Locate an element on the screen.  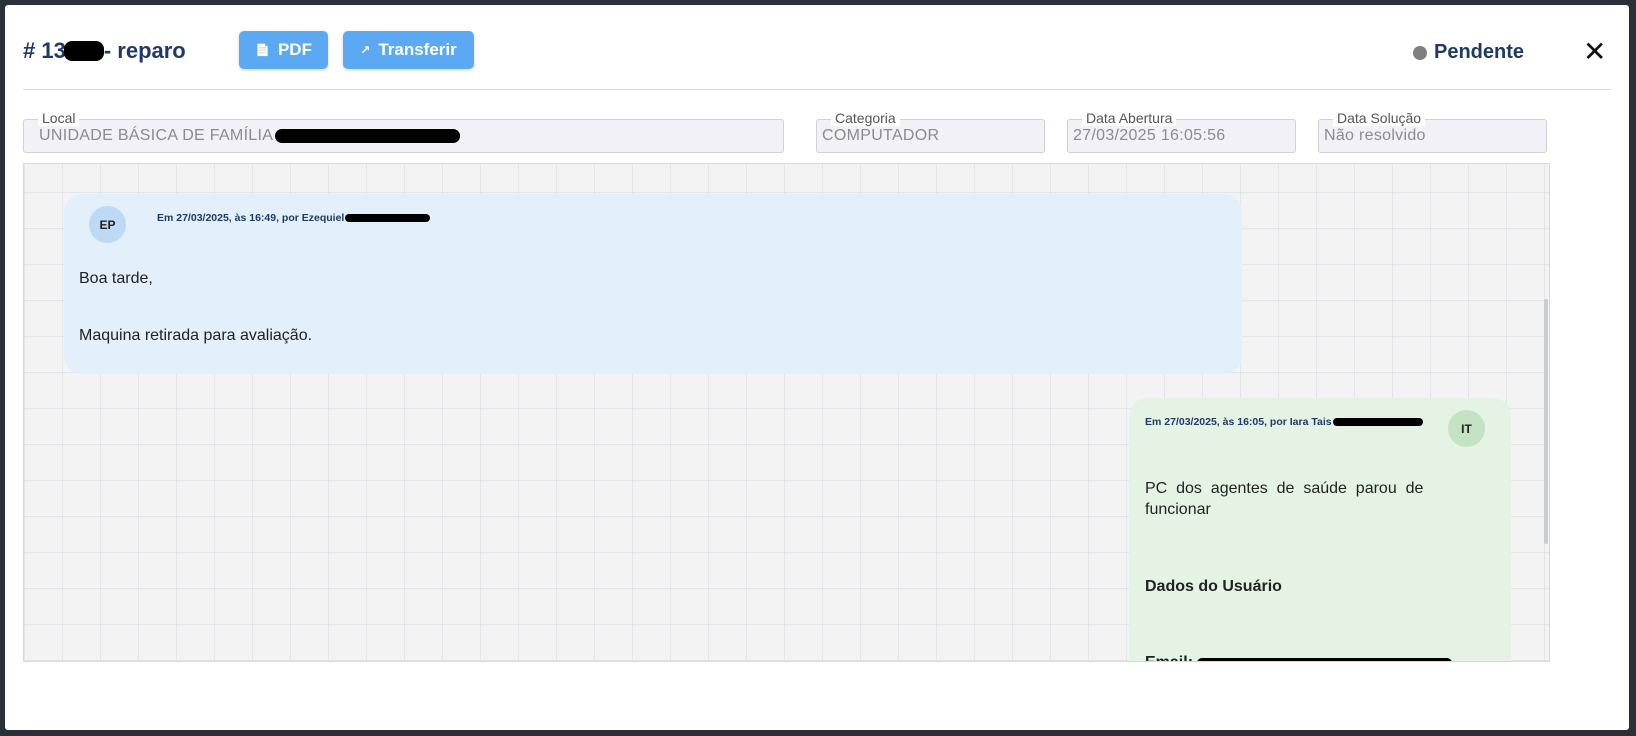
status-badge: Pendente is located at coordinates (1468, 52).